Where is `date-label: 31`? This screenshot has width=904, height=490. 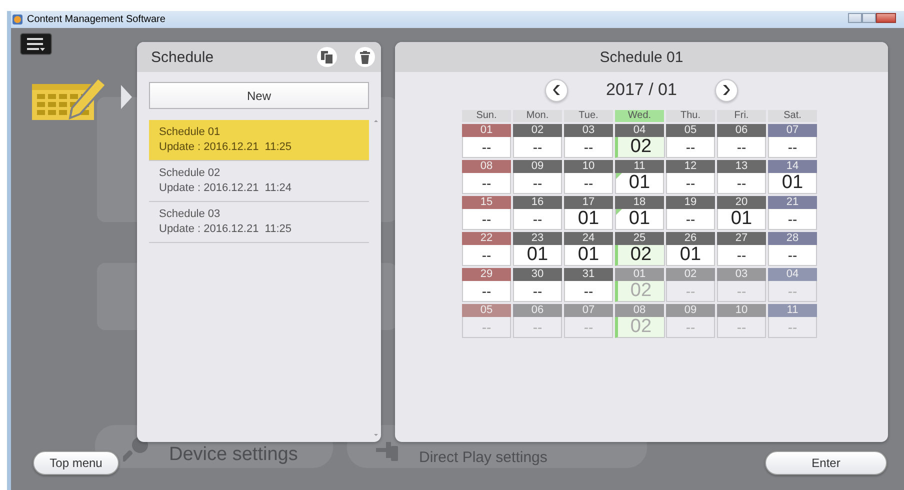
date-label: 31 is located at coordinates (588, 274).